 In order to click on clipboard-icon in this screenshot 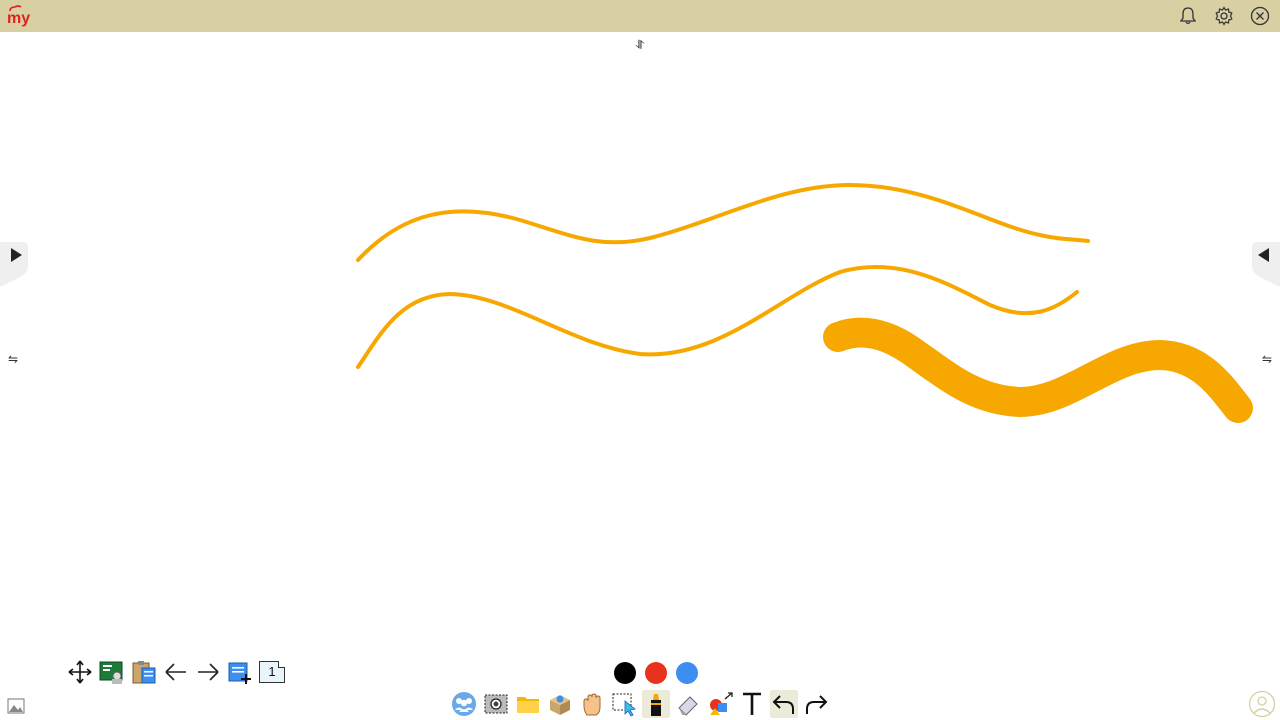, I will do `click(144, 672)`.